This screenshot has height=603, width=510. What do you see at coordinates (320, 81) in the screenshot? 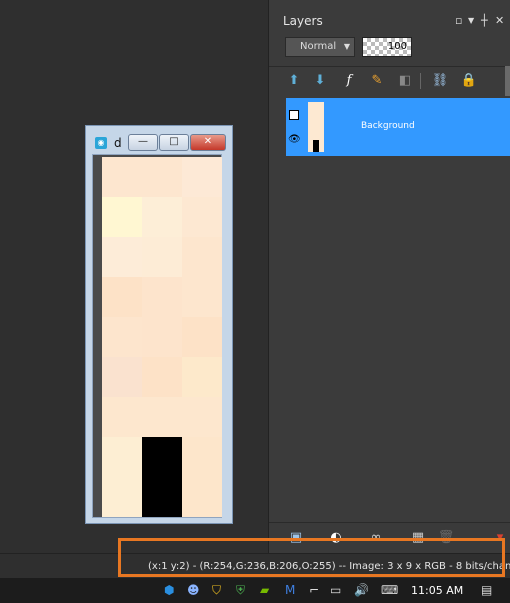
I see `move-layer-down-icon: ⬇` at bounding box center [320, 81].